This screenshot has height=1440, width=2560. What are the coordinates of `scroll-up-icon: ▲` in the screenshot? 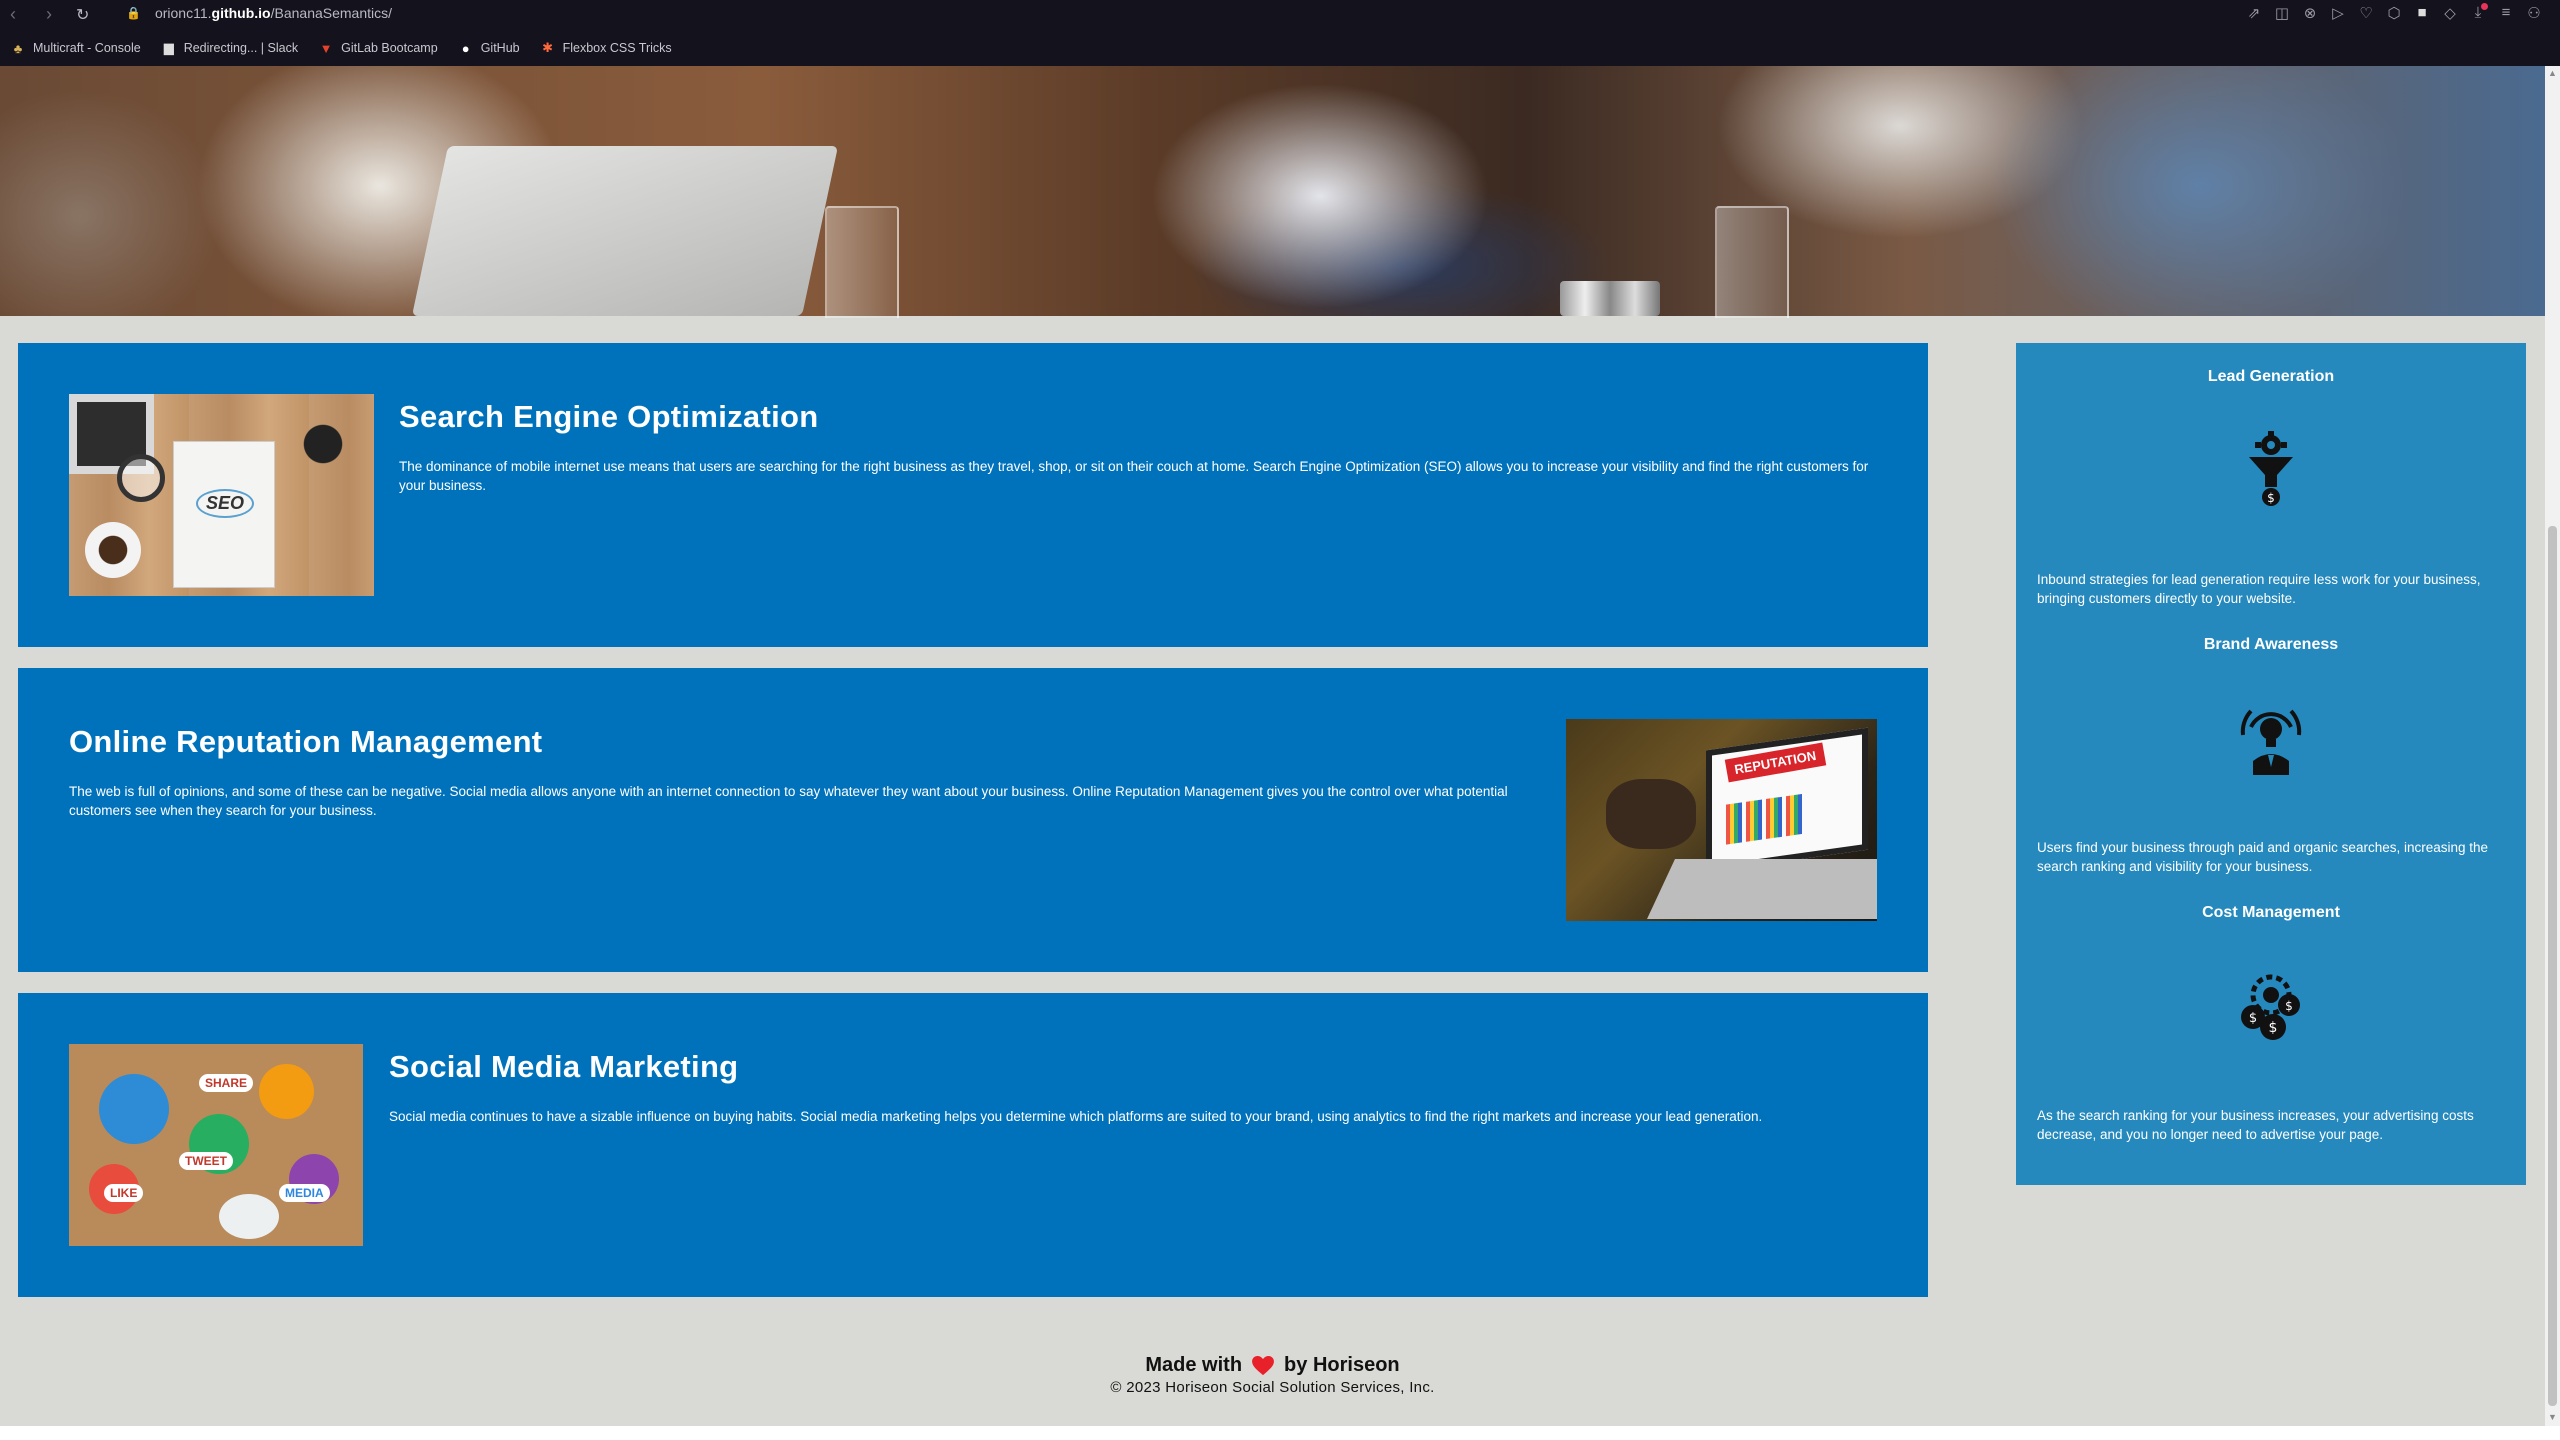 It's located at (2552, 73).